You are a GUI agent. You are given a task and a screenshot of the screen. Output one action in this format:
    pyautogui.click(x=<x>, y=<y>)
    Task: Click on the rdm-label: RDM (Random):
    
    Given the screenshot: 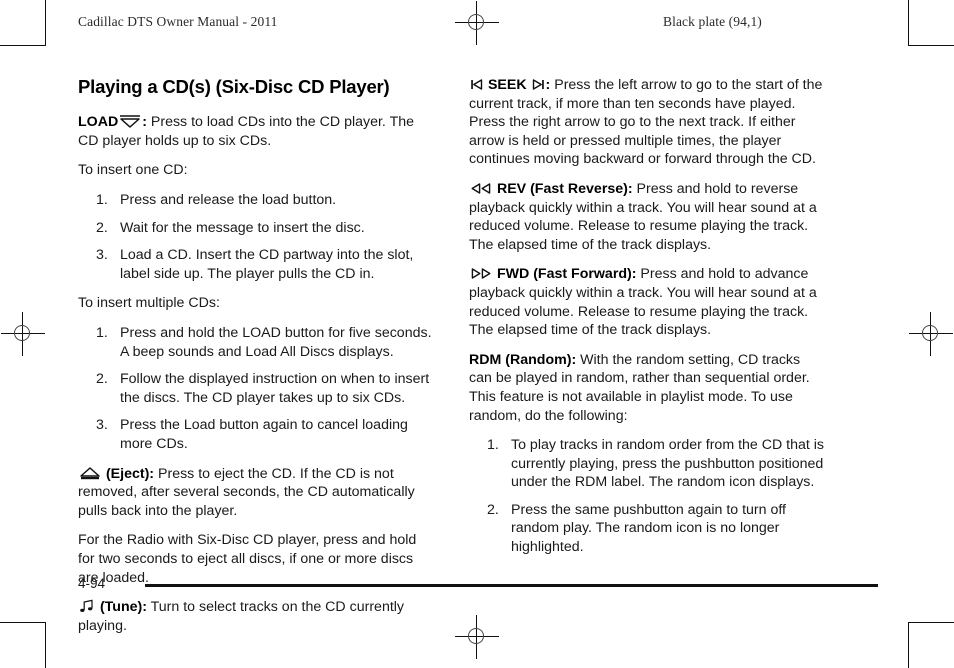 What is the action you would take?
    pyautogui.click(x=523, y=359)
    